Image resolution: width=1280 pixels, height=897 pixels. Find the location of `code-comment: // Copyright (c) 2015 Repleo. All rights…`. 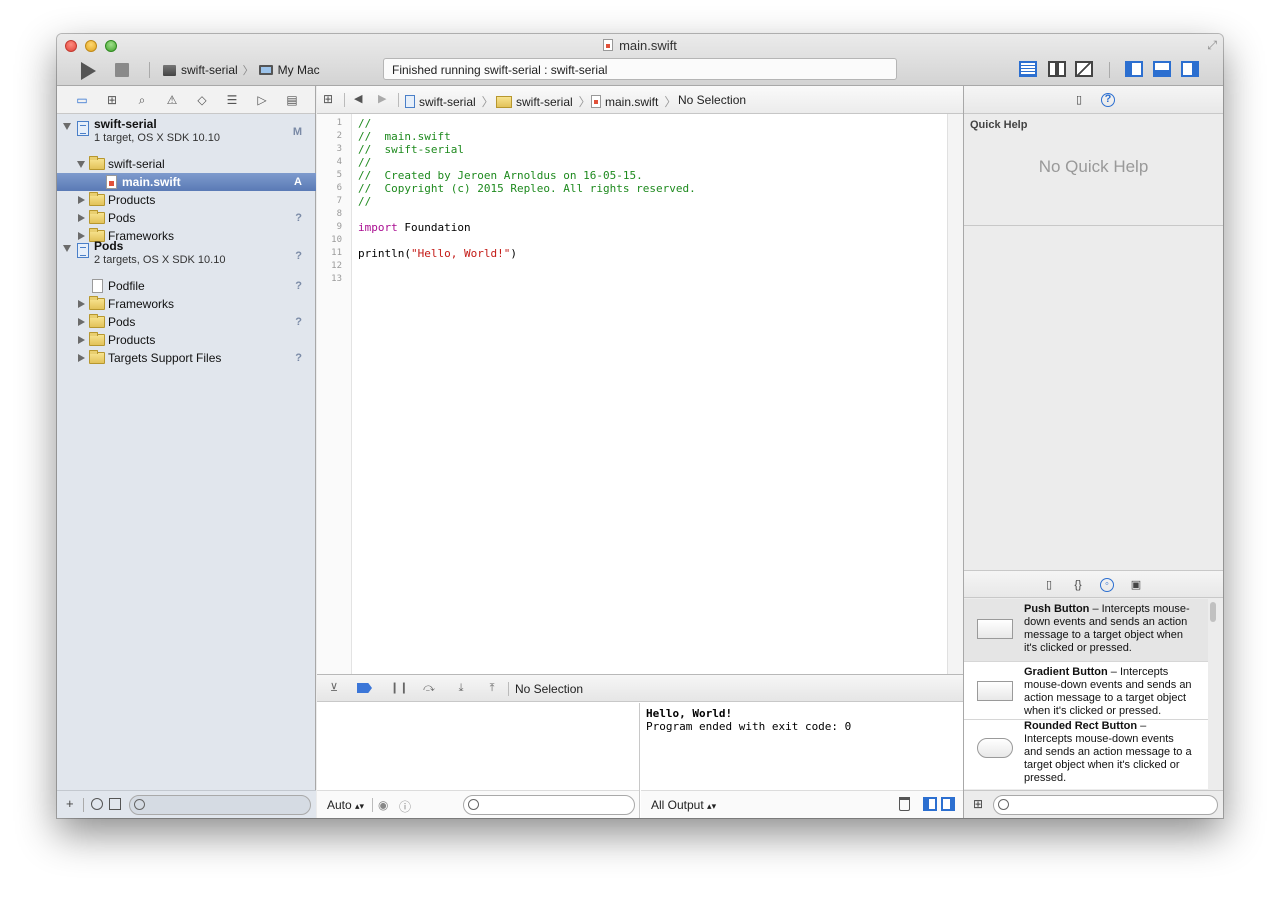

code-comment: // Copyright (c) 2015 Repleo. All rights… is located at coordinates (527, 188).